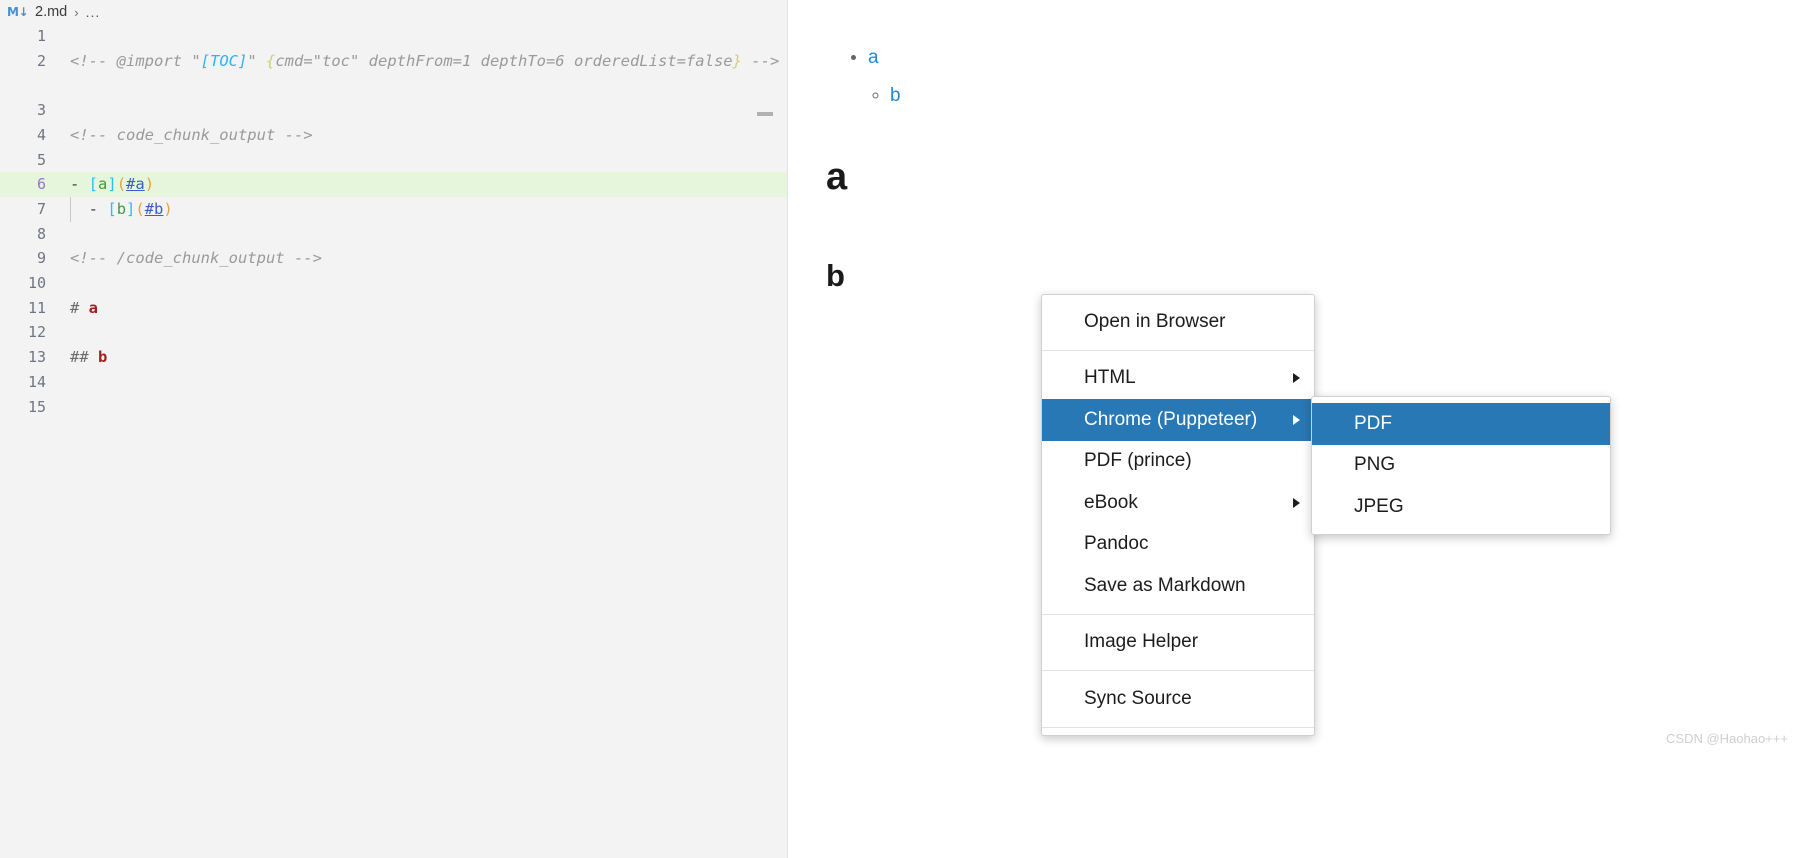 Image resolution: width=1806 pixels, height=858 pixels. Describe the element at coordinates (1178, 379) in the screenshot. I see `menu-item-html: HTML` at that location.